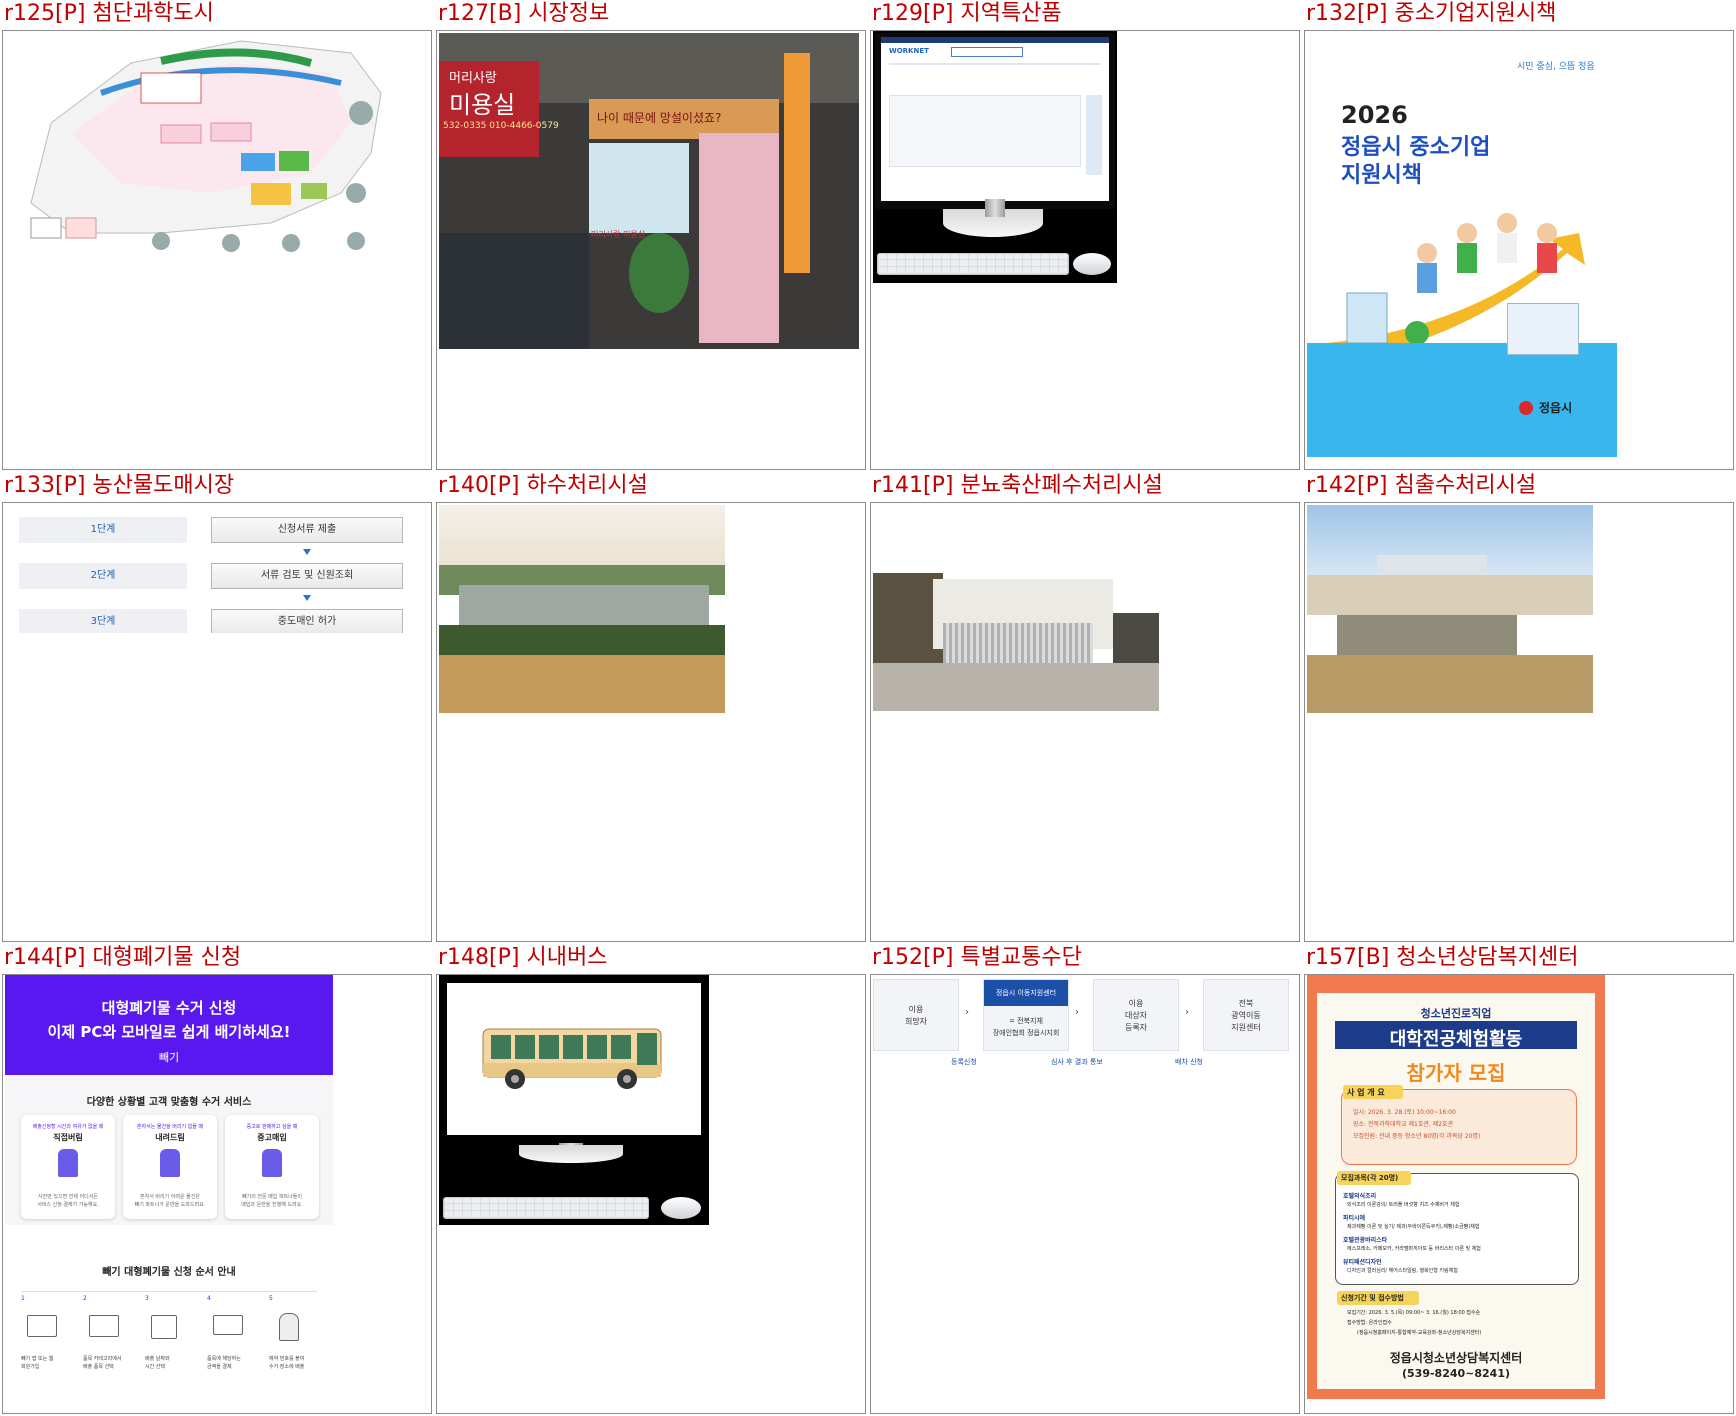 This screenshot has height=1416, width=1736. Describe the element at coordinates (109, 13) in the screenshot. I see `cell-title: r125[P] 첨단과학도시` at that location.